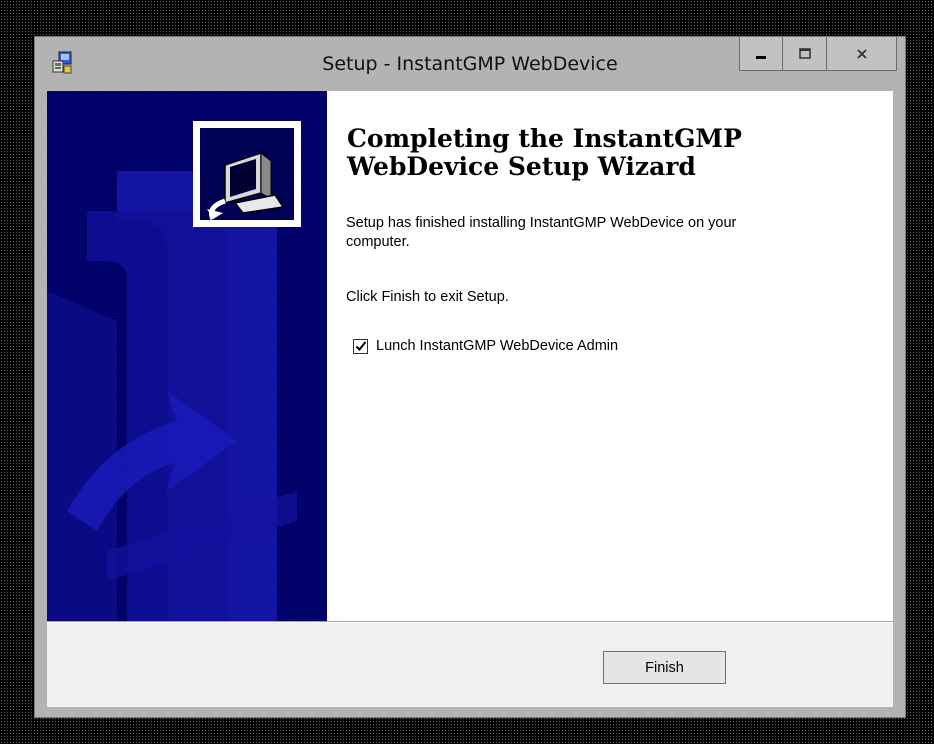 The height and width of the screenshot is (744, 934). I want to click on exit-hint: Click Finish to exit Setup., so click(427, 297).